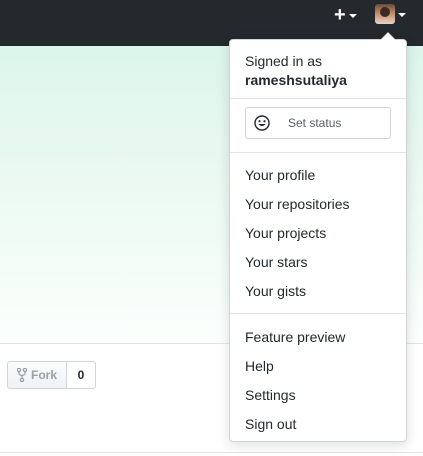 The width and height of the screenshot is (423, 456). What do you see at coordinates (284, 61) in the screenshot?
I see `signed-in-label: Signed in as` at bounding box center [284, 61].